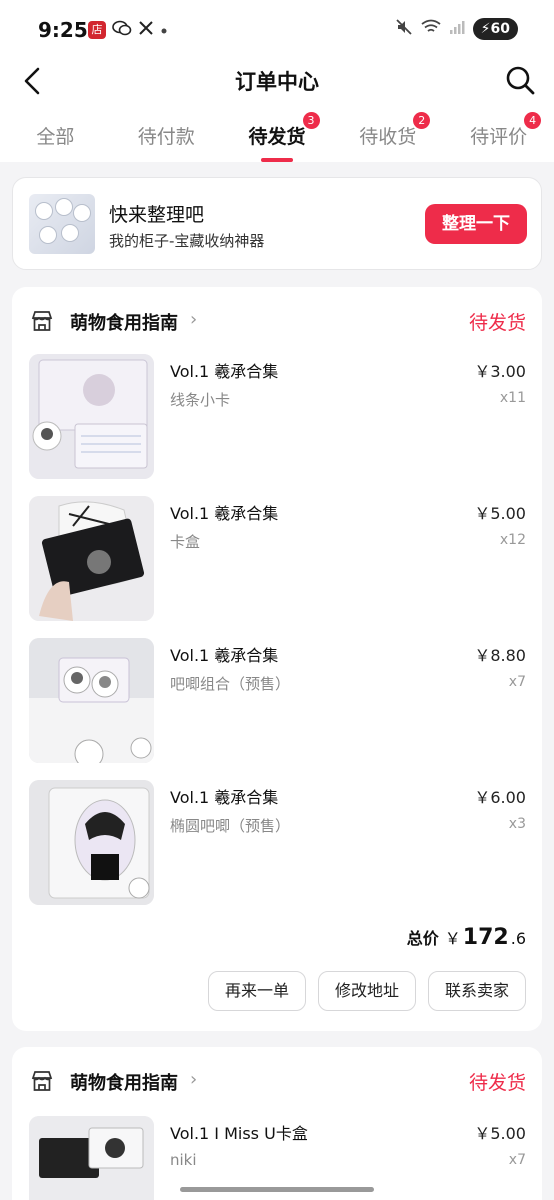 This screenshot has width=554, height=1200. What do you see at coordinates (520, 80) in the screenshot?
I see `search-icon` at bounding box center [520, 80].